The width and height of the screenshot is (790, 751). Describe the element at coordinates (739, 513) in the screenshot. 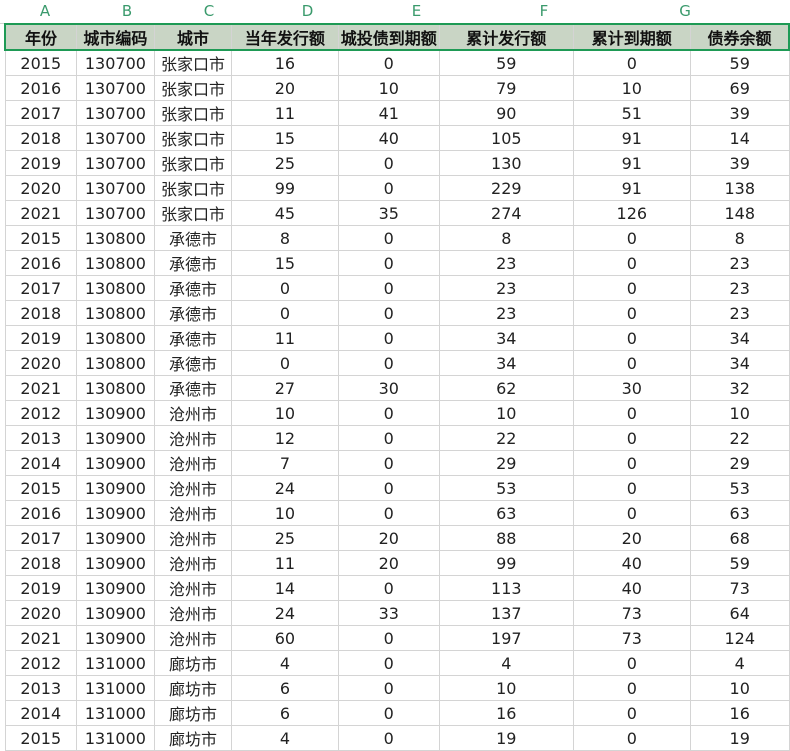

I see `table-cell: 63` at that location.